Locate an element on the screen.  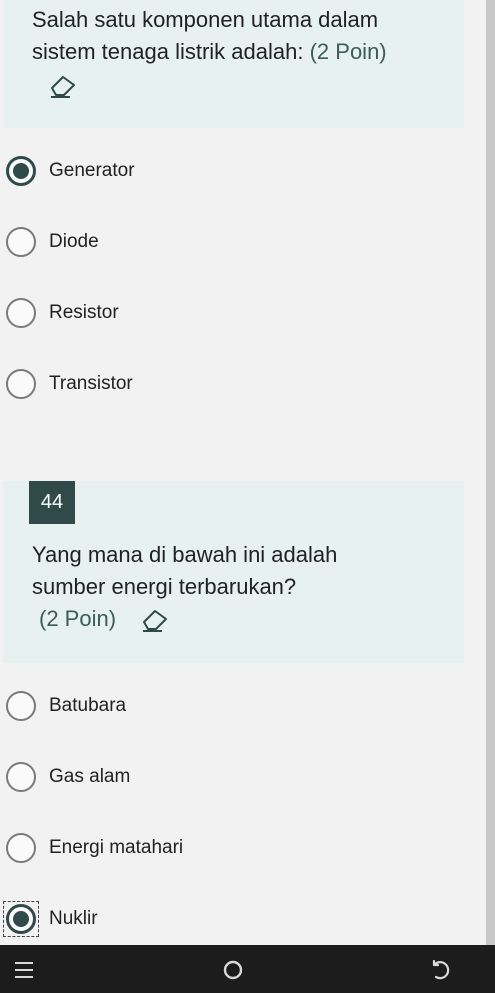
system-nav-bar is located at coordinates (247, 969).